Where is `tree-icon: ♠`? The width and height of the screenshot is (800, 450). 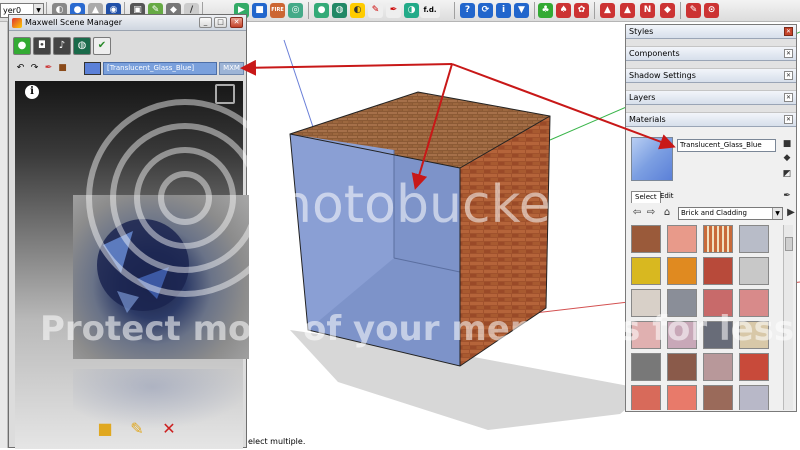
tree-icon: ♠ is located at coordinates (563, 10).